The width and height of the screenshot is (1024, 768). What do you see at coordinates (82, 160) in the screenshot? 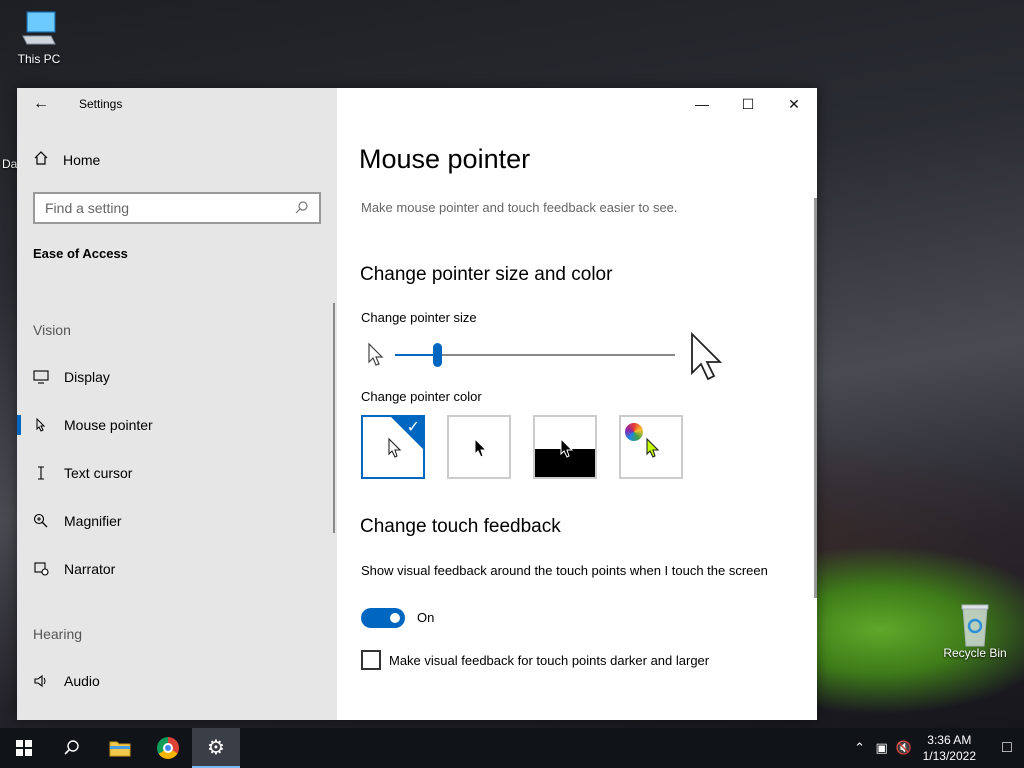
I see `home-label: Home` at bounding box center [82, 160].